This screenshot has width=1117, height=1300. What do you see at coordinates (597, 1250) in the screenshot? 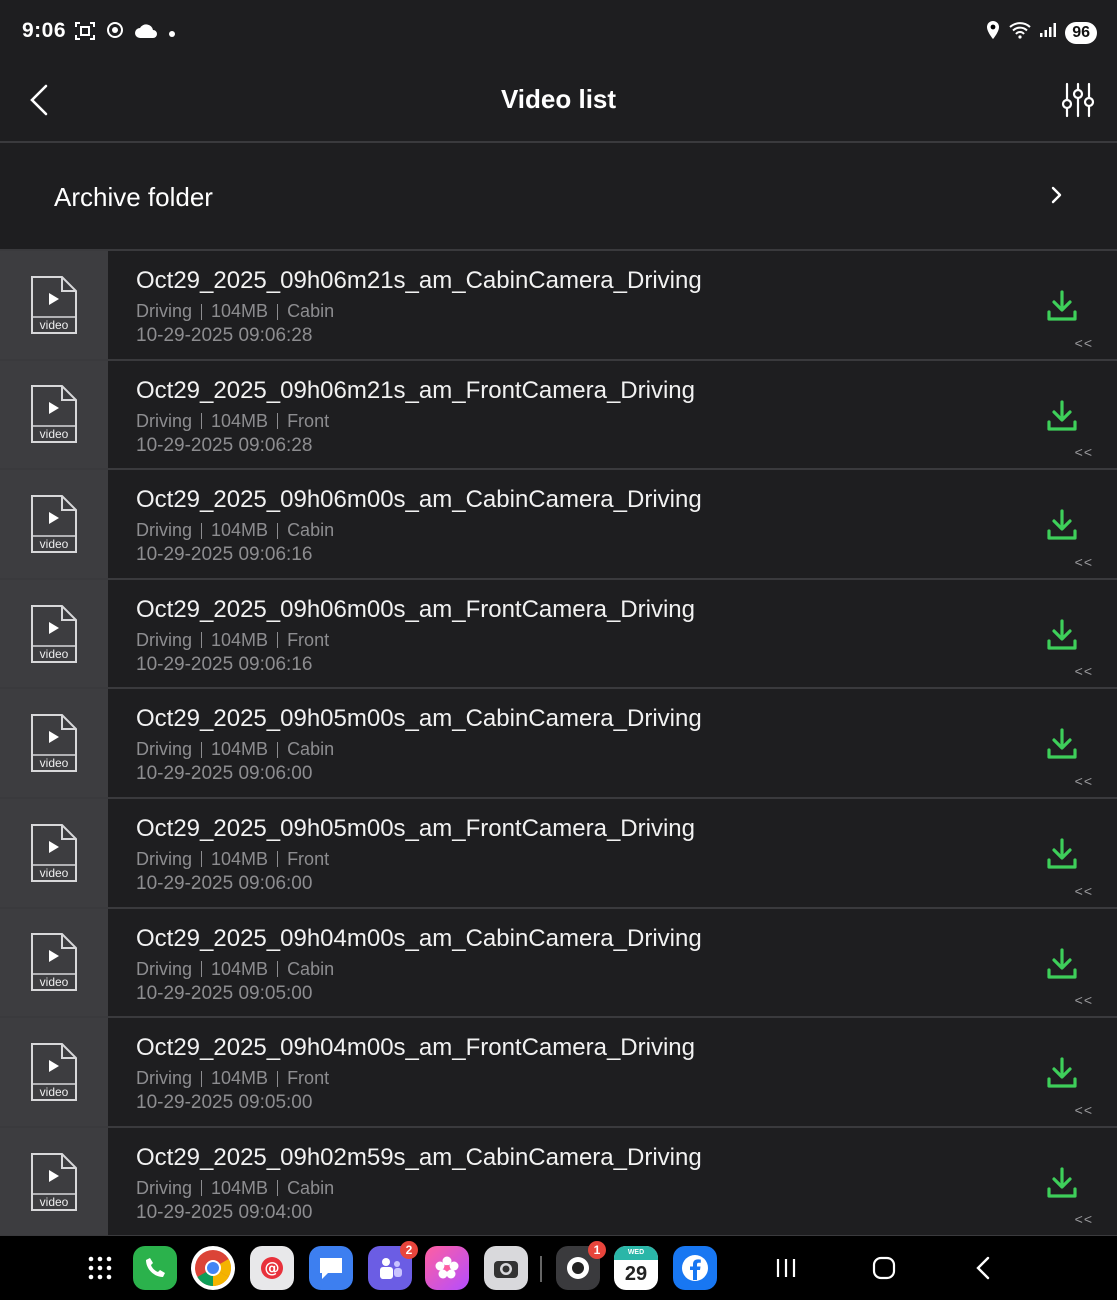
I see `dashcam-notification-badge: 1` at bounding box center [597, 1250].